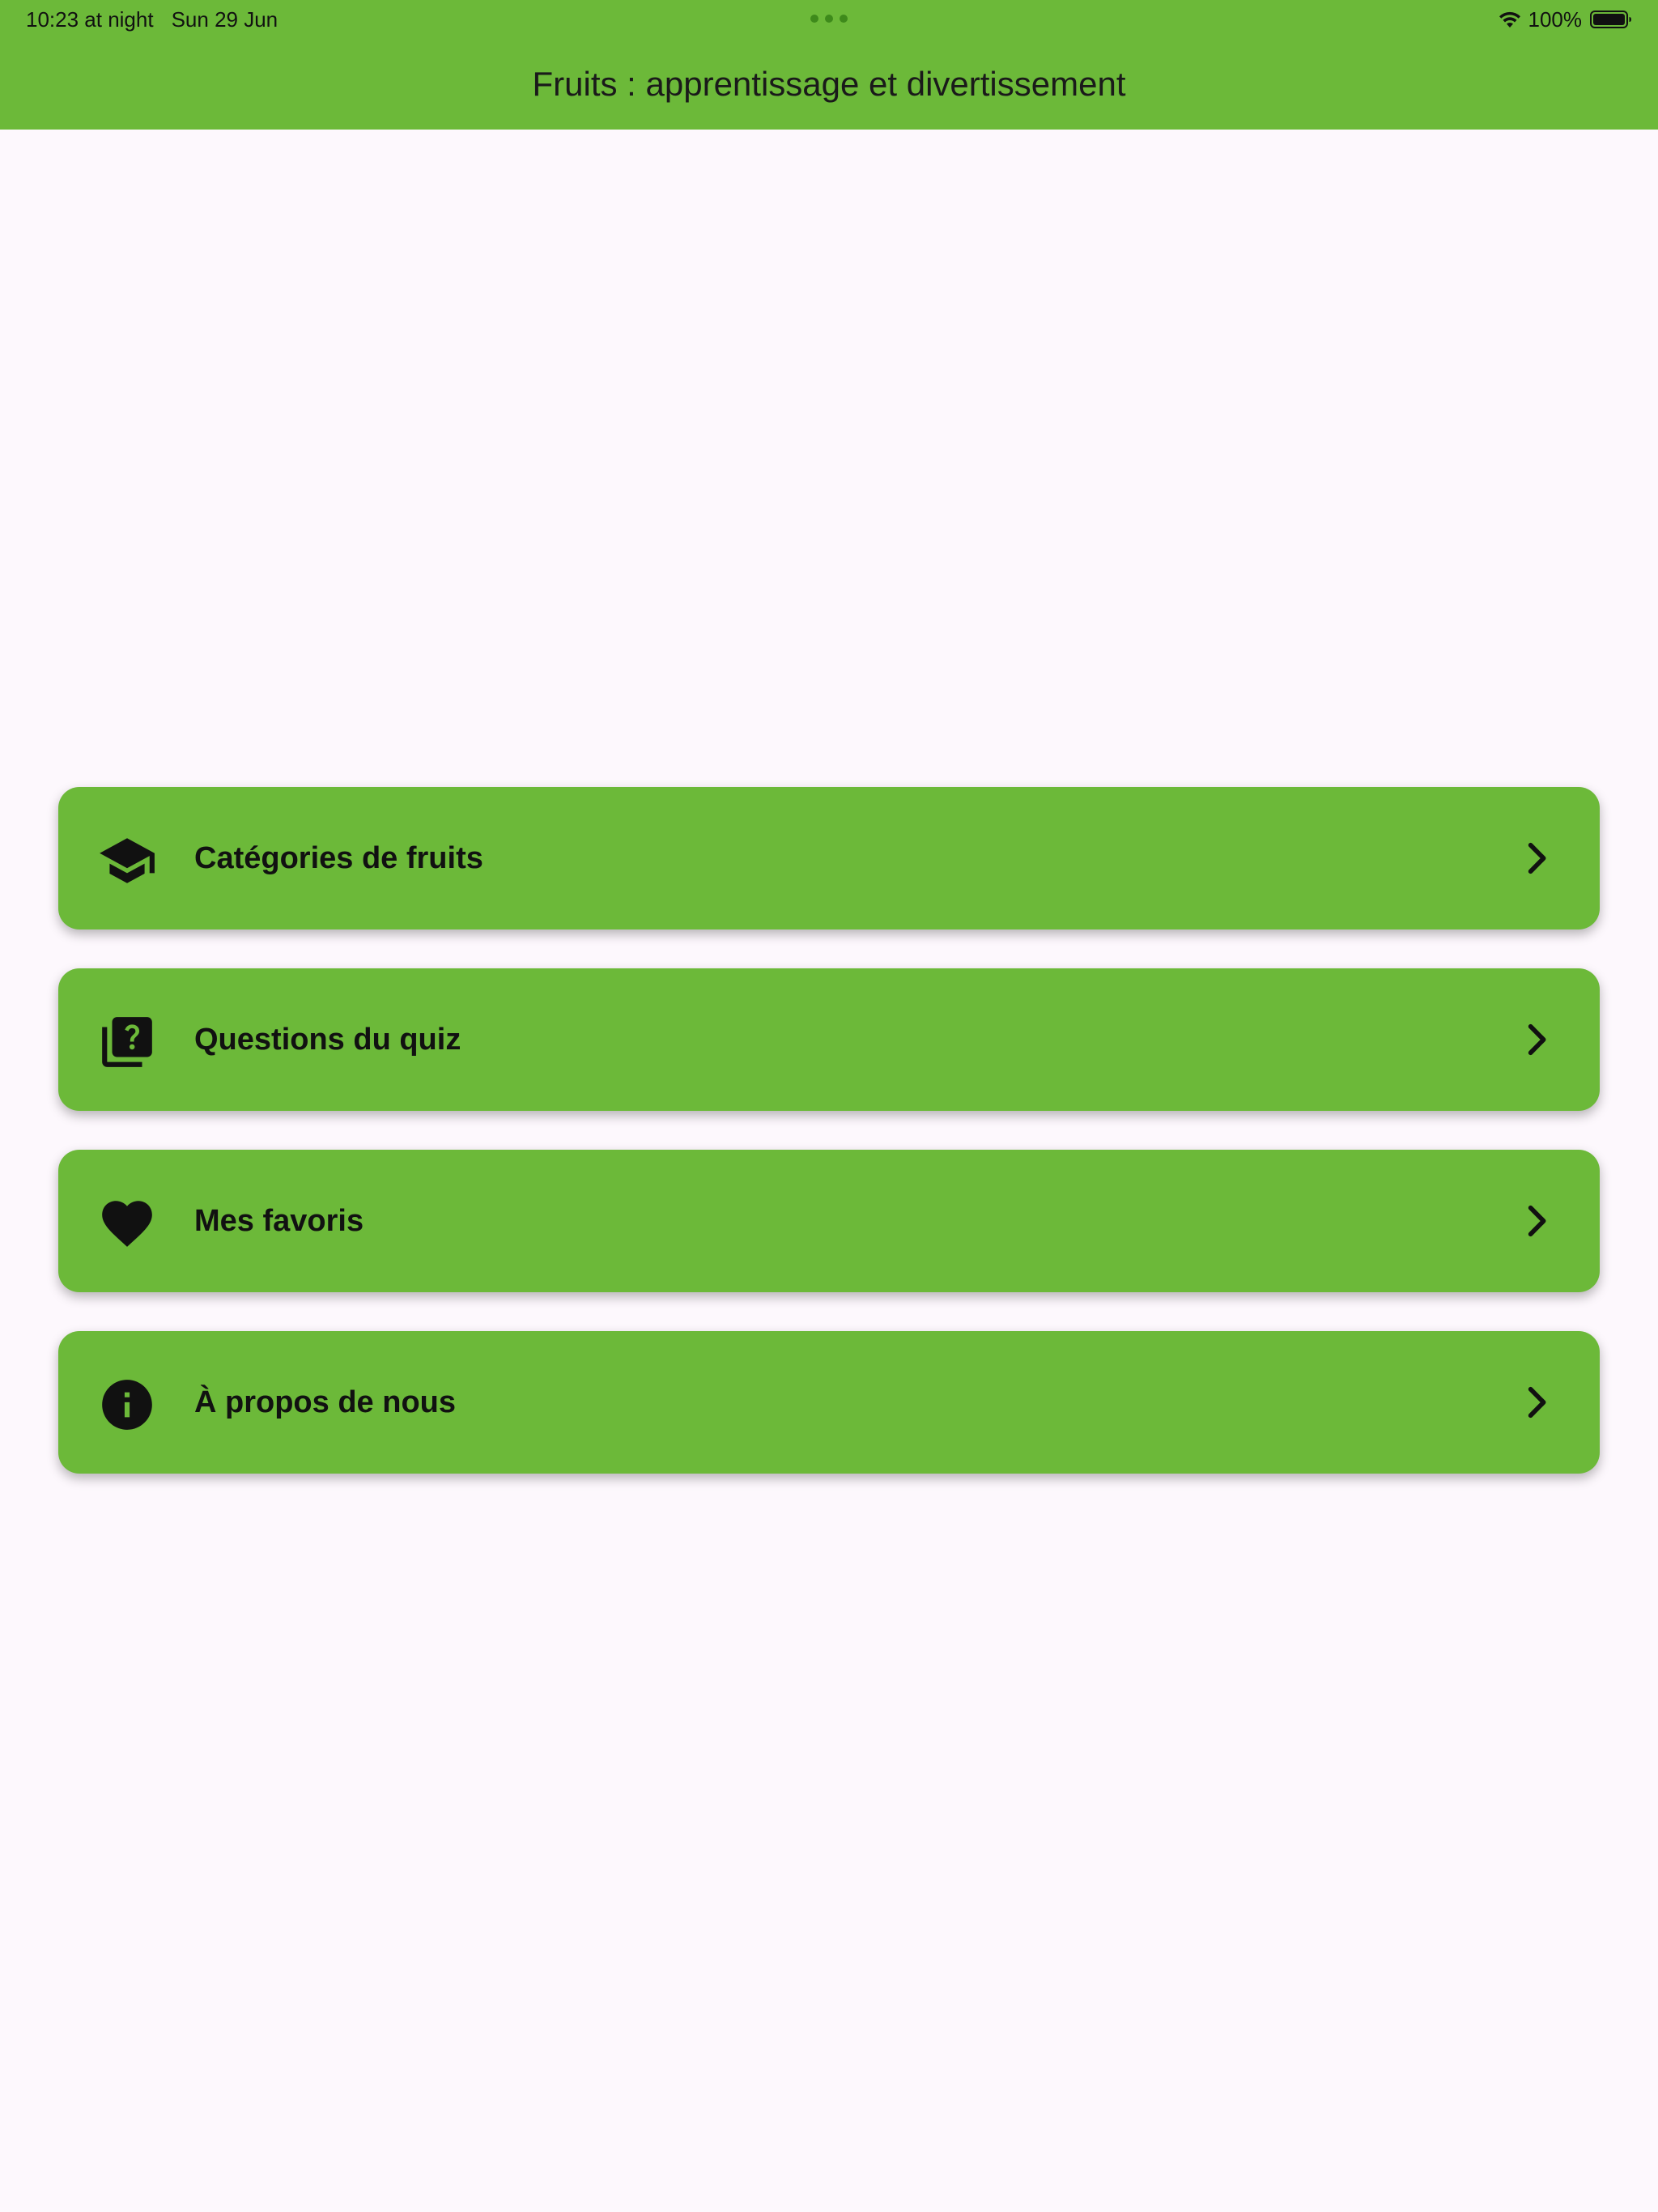 Image resolution: width=1658 pixels, height=2212 pixels. What do you see at coordinates (127, 861) in the screenshot?
I see `graduation-cap-icon` at bounding box center [127, 861].